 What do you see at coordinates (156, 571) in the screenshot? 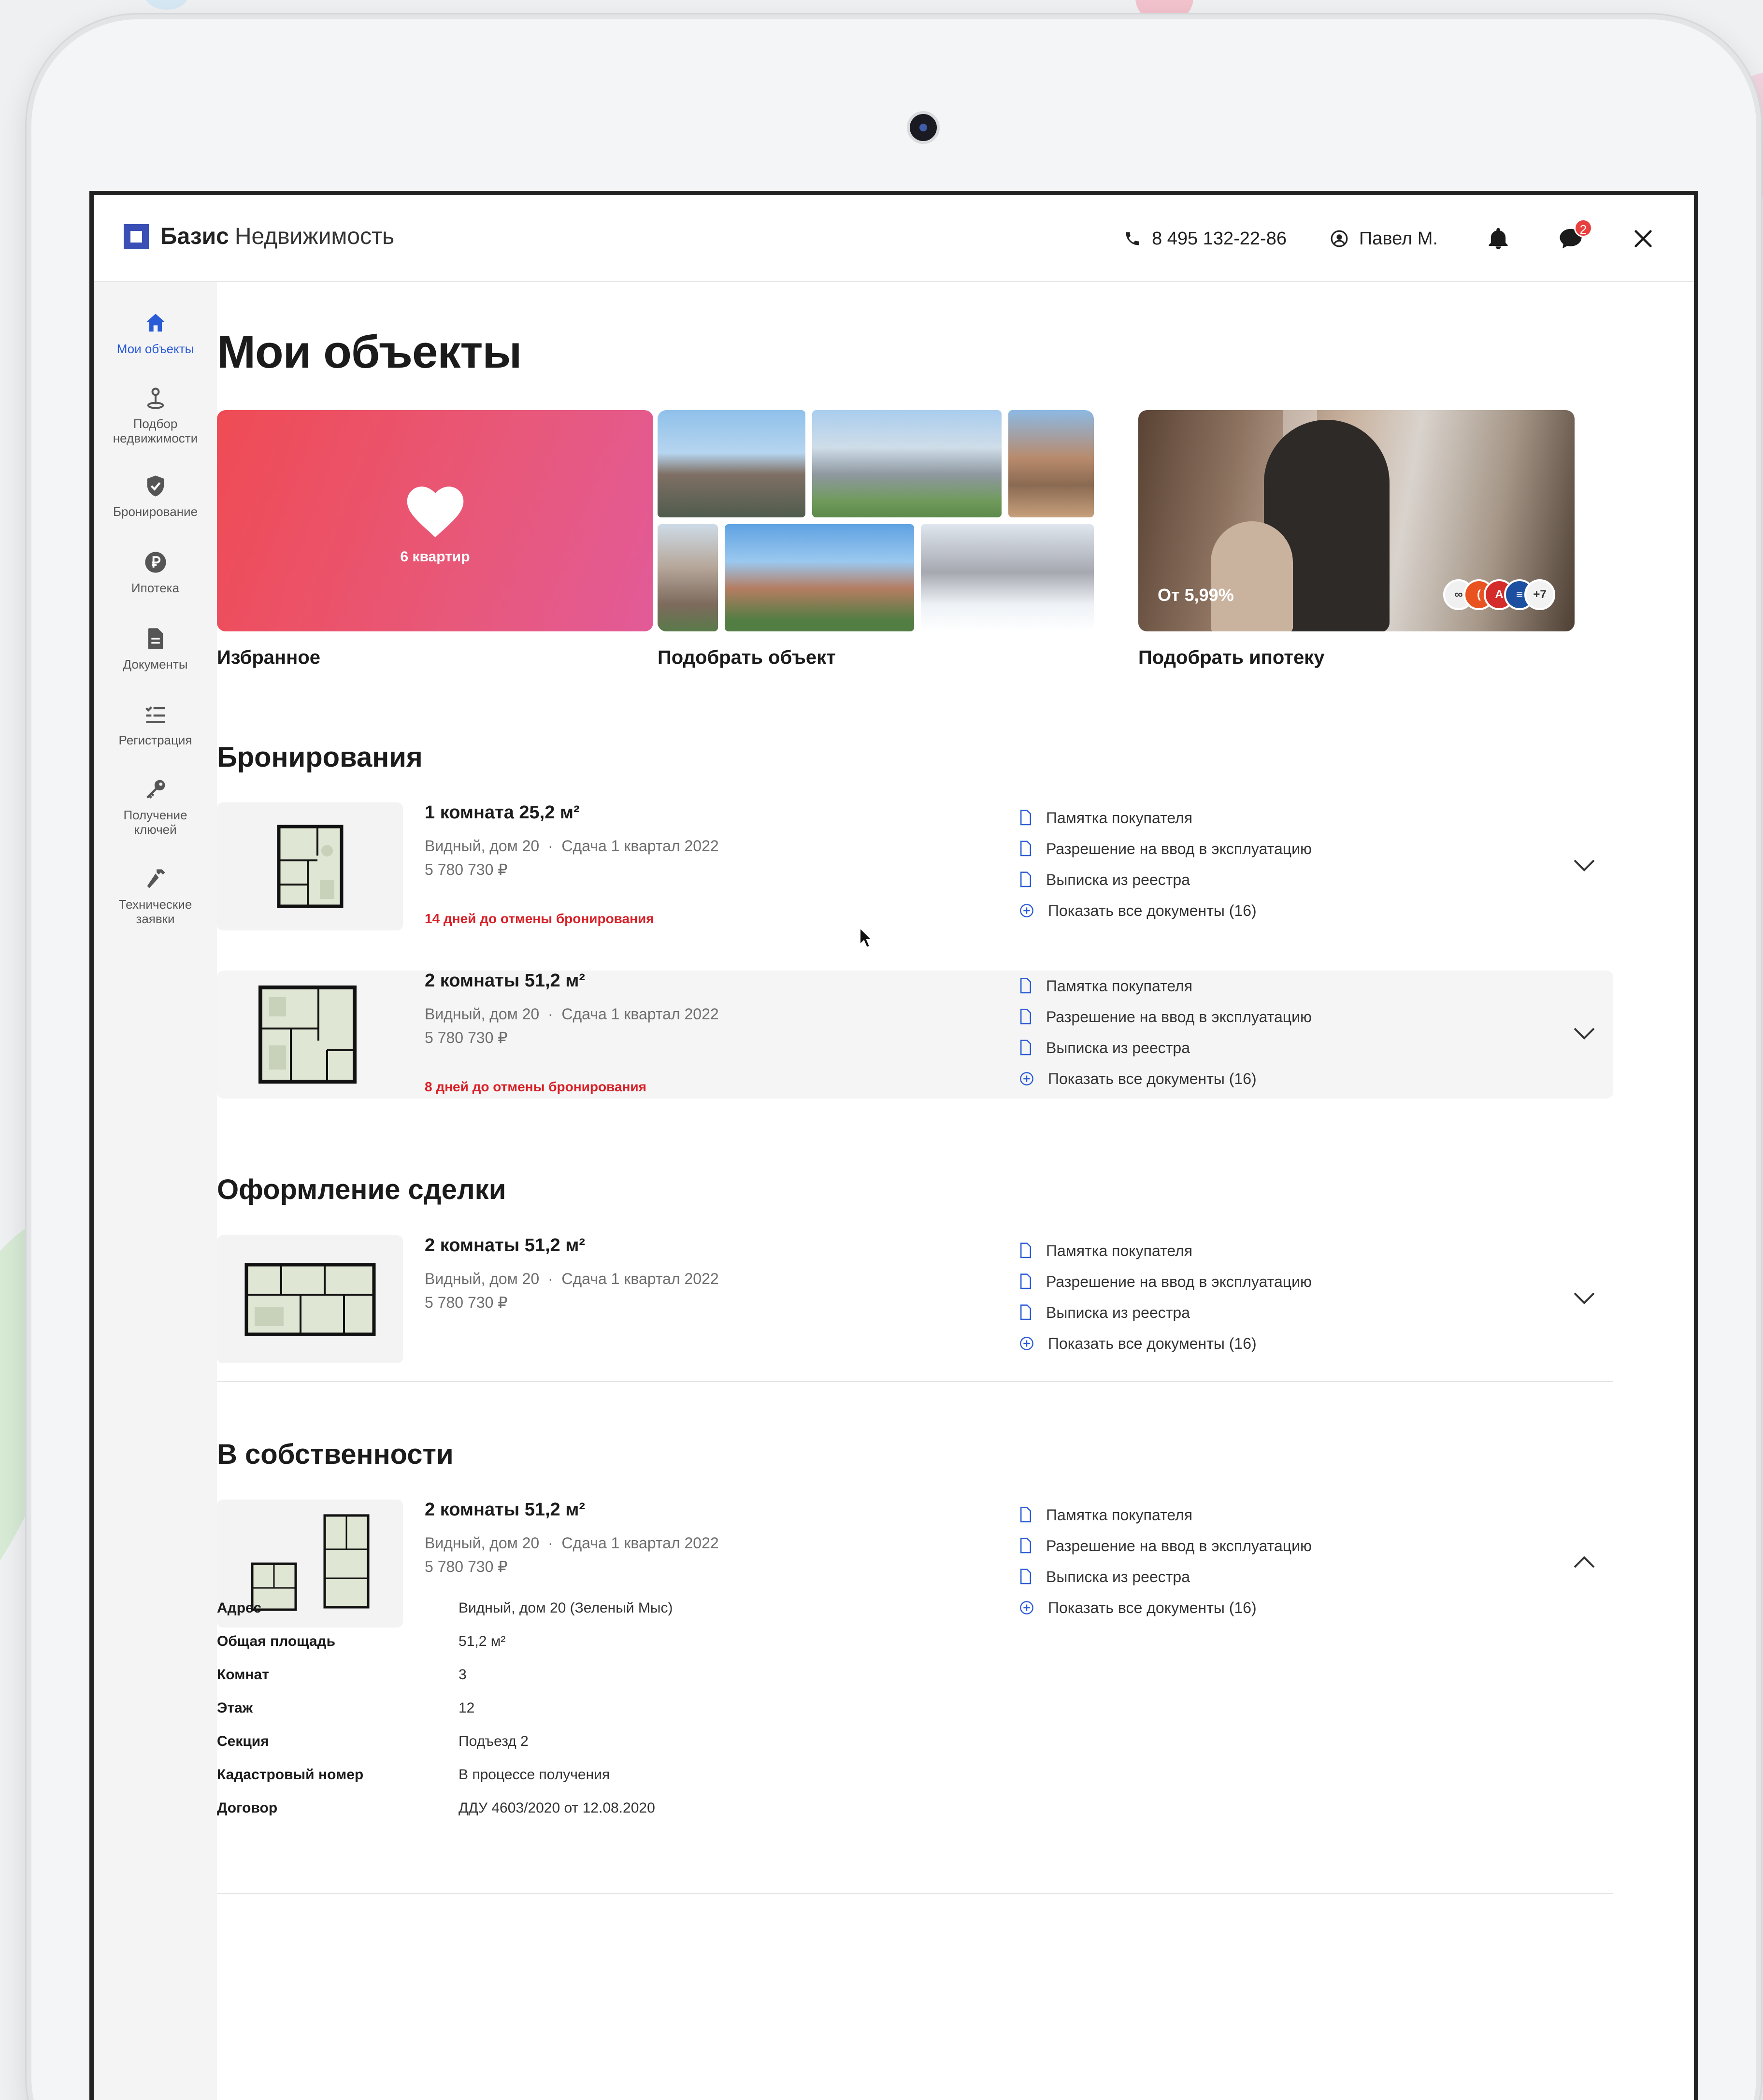
I see `sidebar-item-mortgage: Ипотека` at bounding box center [156, 571].